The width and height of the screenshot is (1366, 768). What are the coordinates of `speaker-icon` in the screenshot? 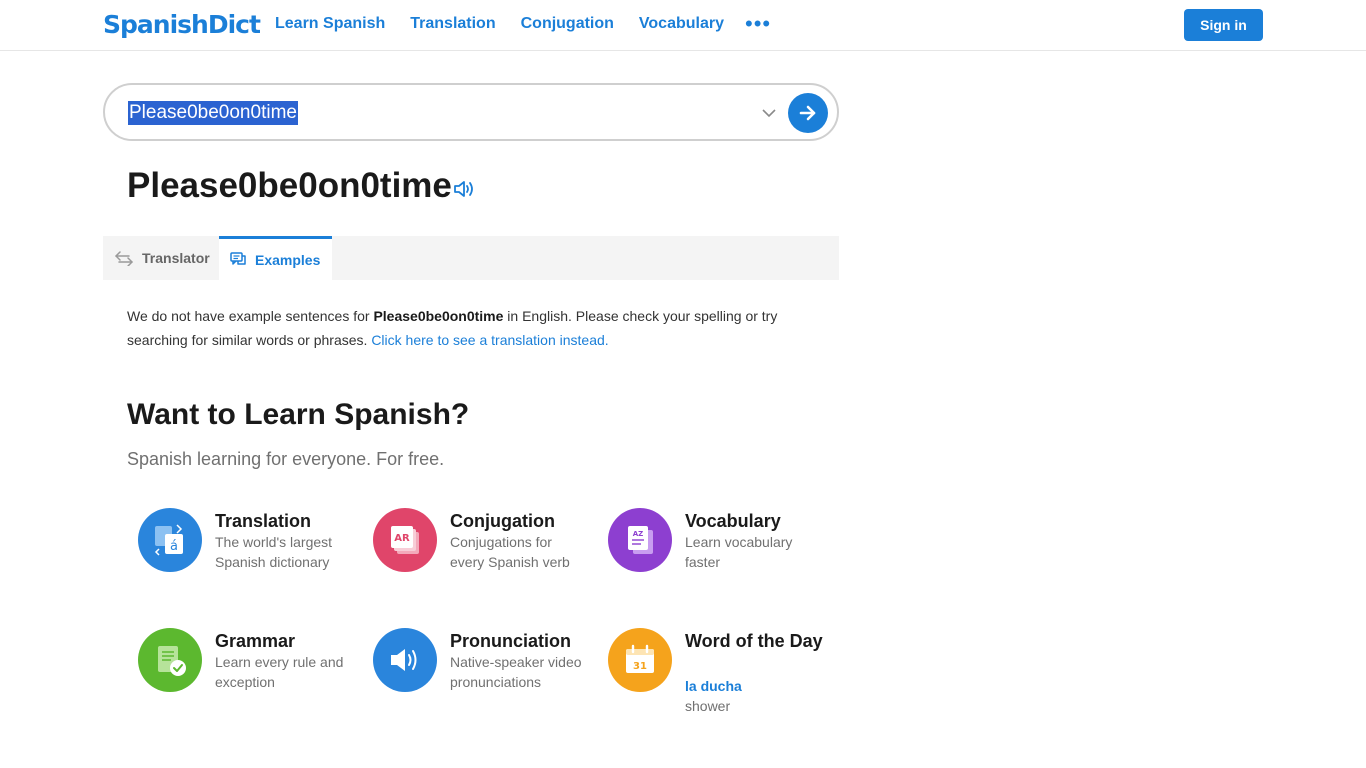 It's located at (464, 189).